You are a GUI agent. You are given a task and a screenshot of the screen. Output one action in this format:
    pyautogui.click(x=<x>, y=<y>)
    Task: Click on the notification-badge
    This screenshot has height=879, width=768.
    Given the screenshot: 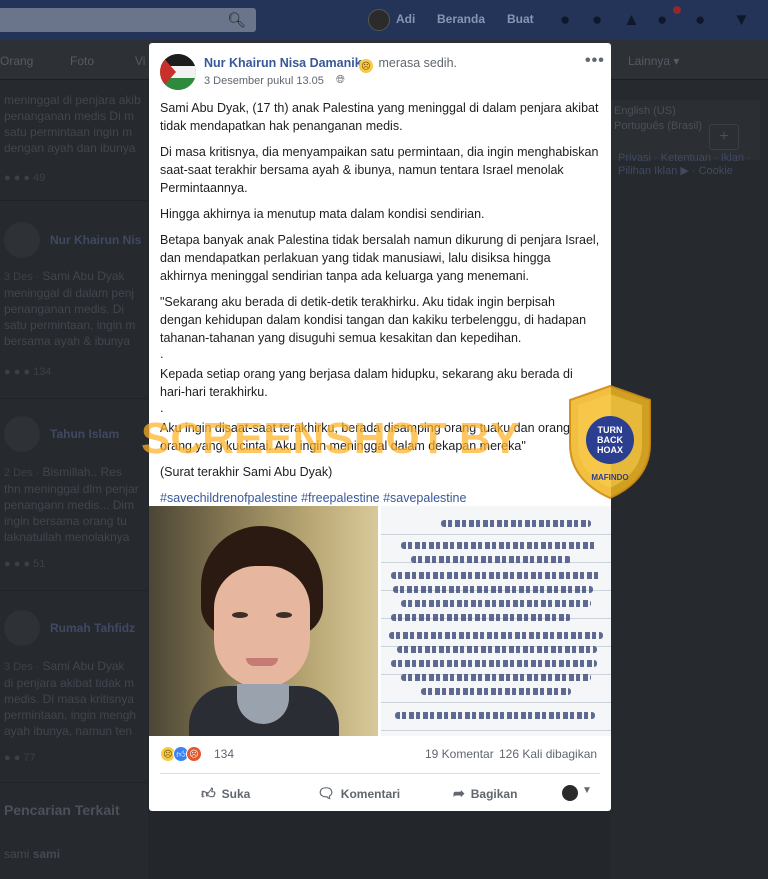 What is the action you would take?
    pyautogui.click(x=677, y=10)
    